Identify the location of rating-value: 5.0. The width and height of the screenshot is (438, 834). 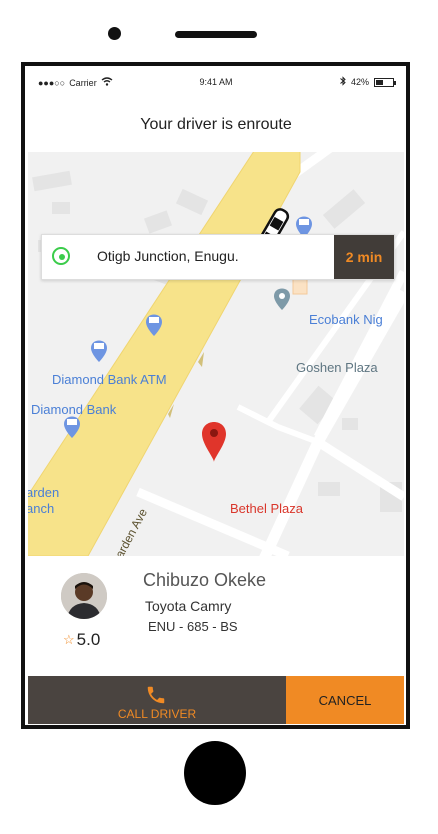
(88, 639).